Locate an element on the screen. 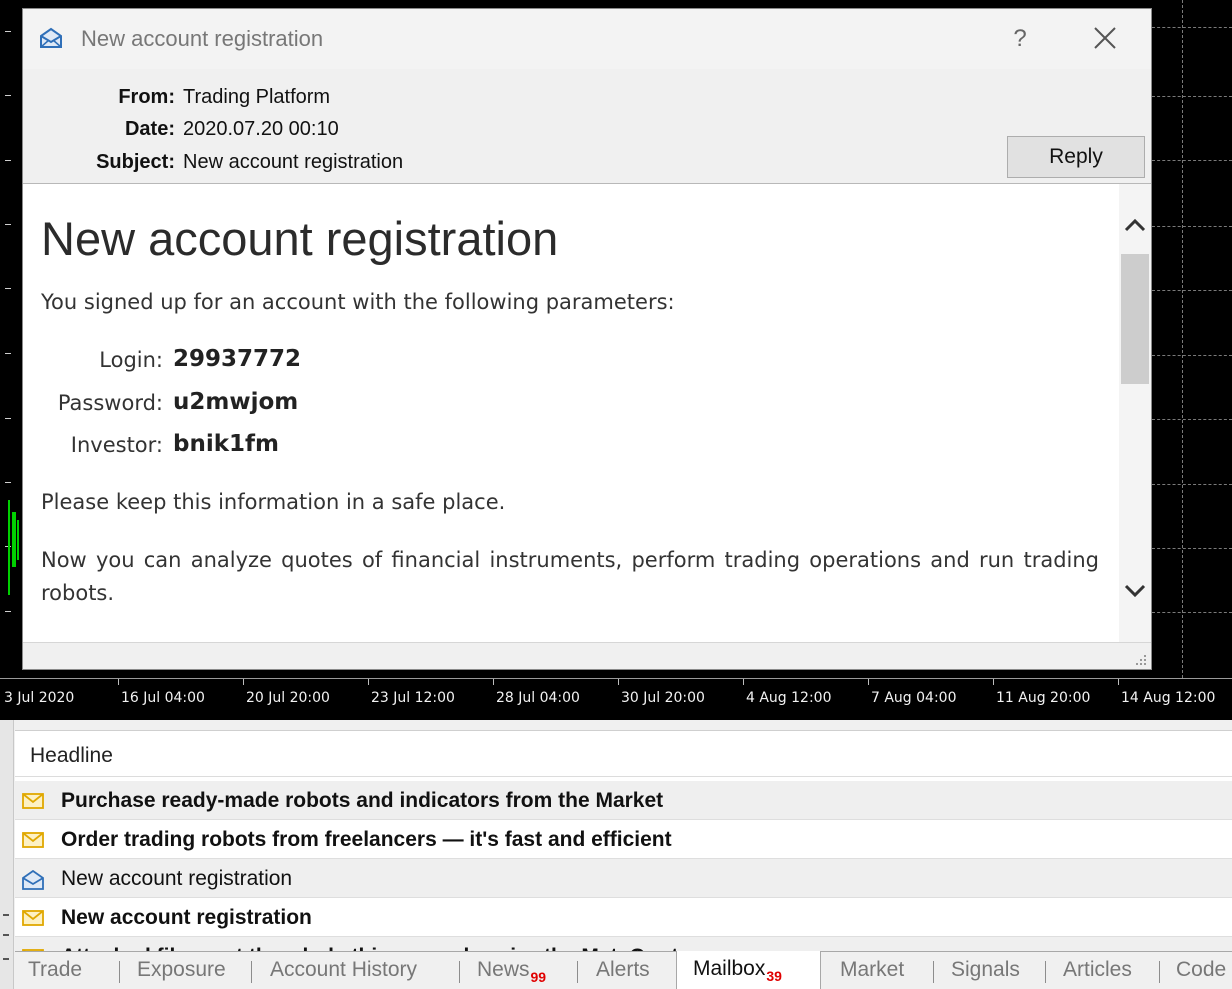 Image resolution: width=1232 pixels, height=989 pixels. dialog-status-strip is located at coordinates (587, 655).